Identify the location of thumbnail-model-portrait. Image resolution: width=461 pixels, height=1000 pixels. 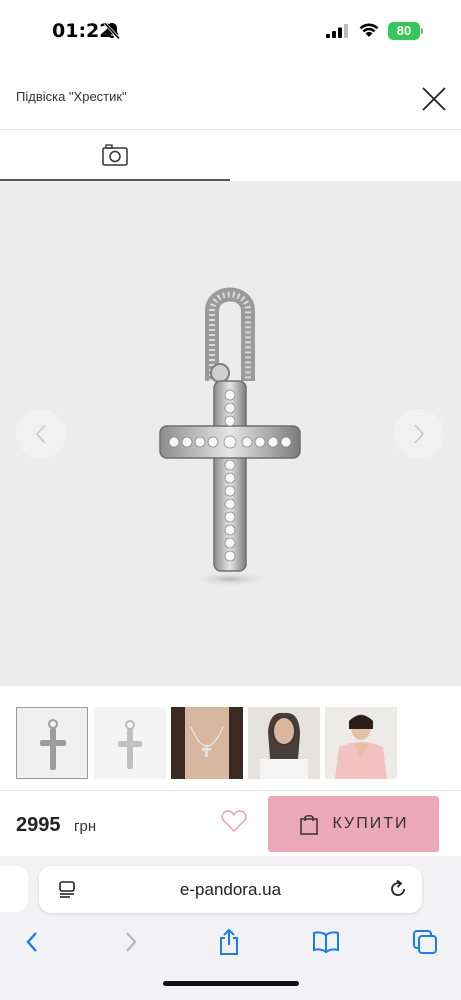
(284, 743).